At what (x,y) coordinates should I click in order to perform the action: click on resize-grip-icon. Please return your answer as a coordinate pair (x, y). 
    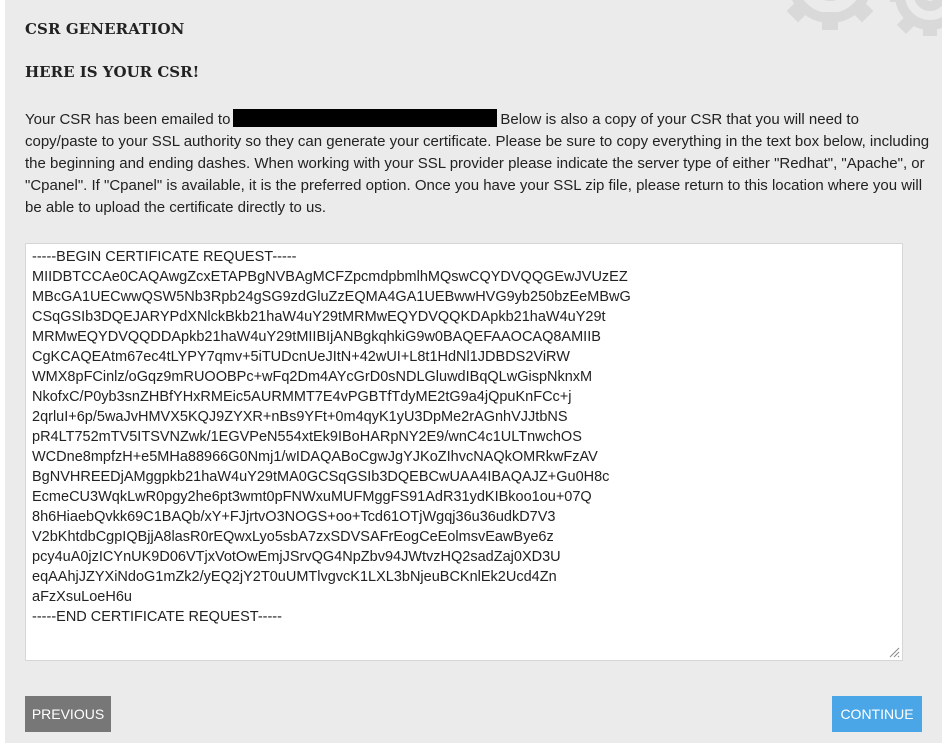
    Looking at the image, I should click on (894, 652).